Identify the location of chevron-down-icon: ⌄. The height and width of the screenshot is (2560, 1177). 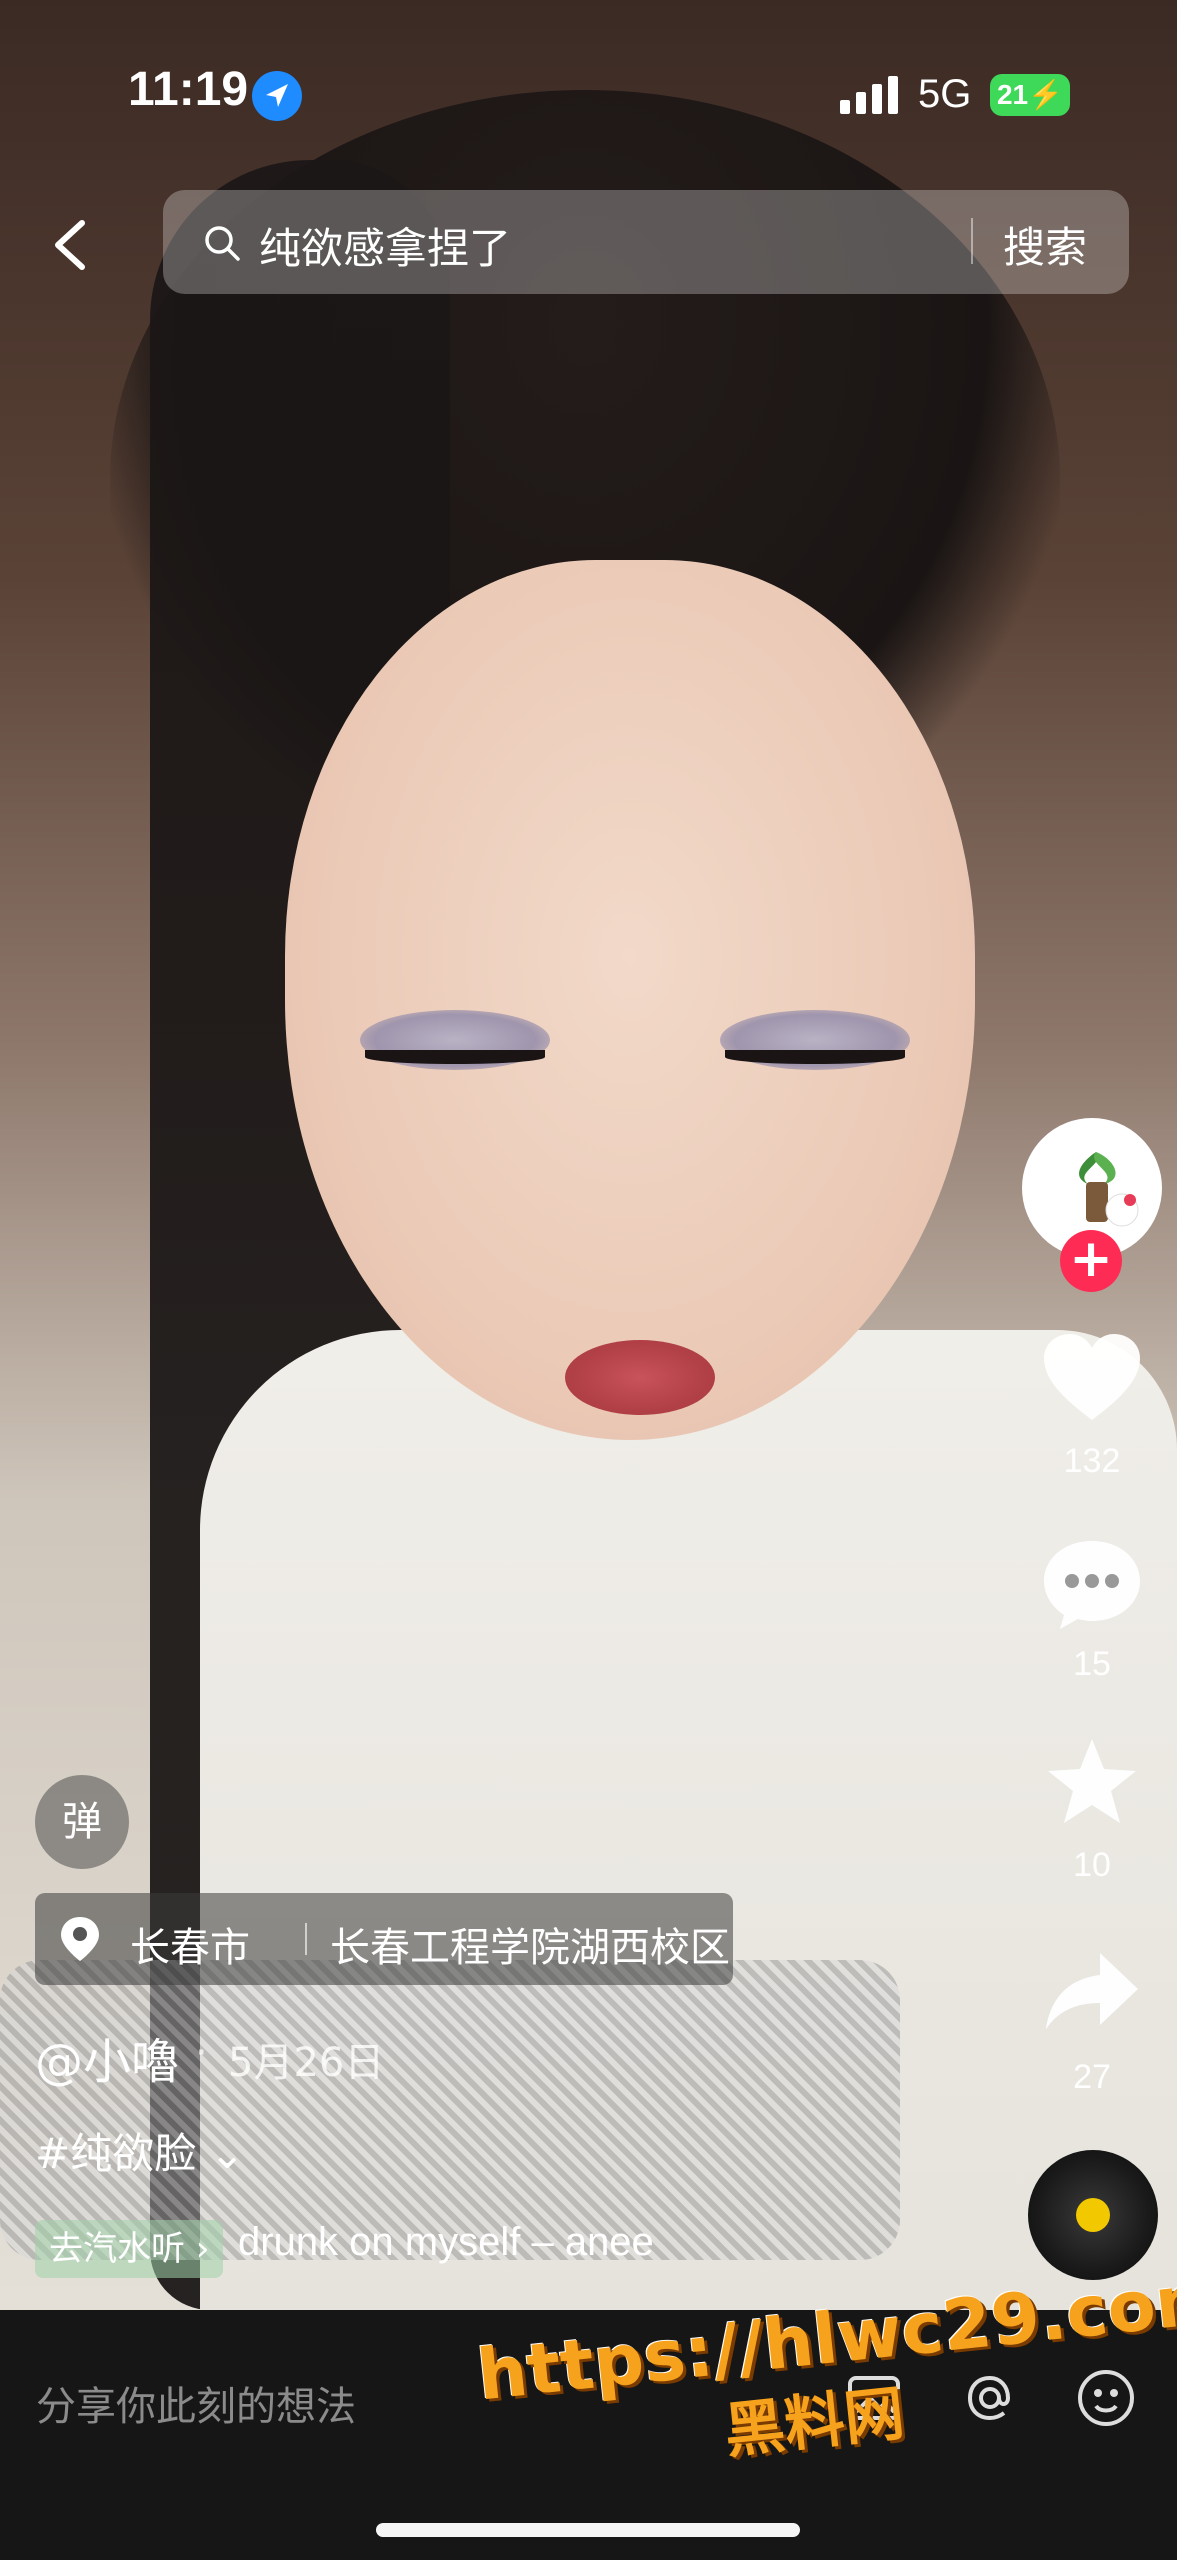
(227, 2153).